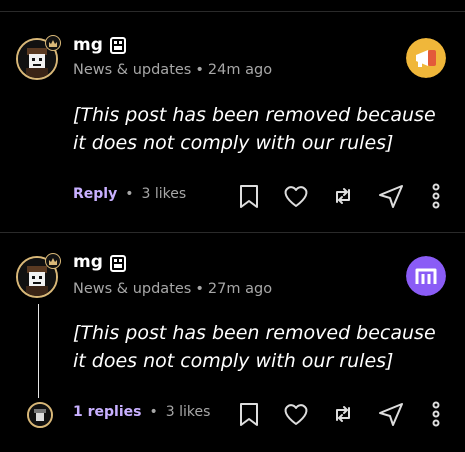 This screenshot has width=465, height=452. Describe the element at coordinates (240, 70) in the screenshot. I see `post-time: 24m ago` at that location.